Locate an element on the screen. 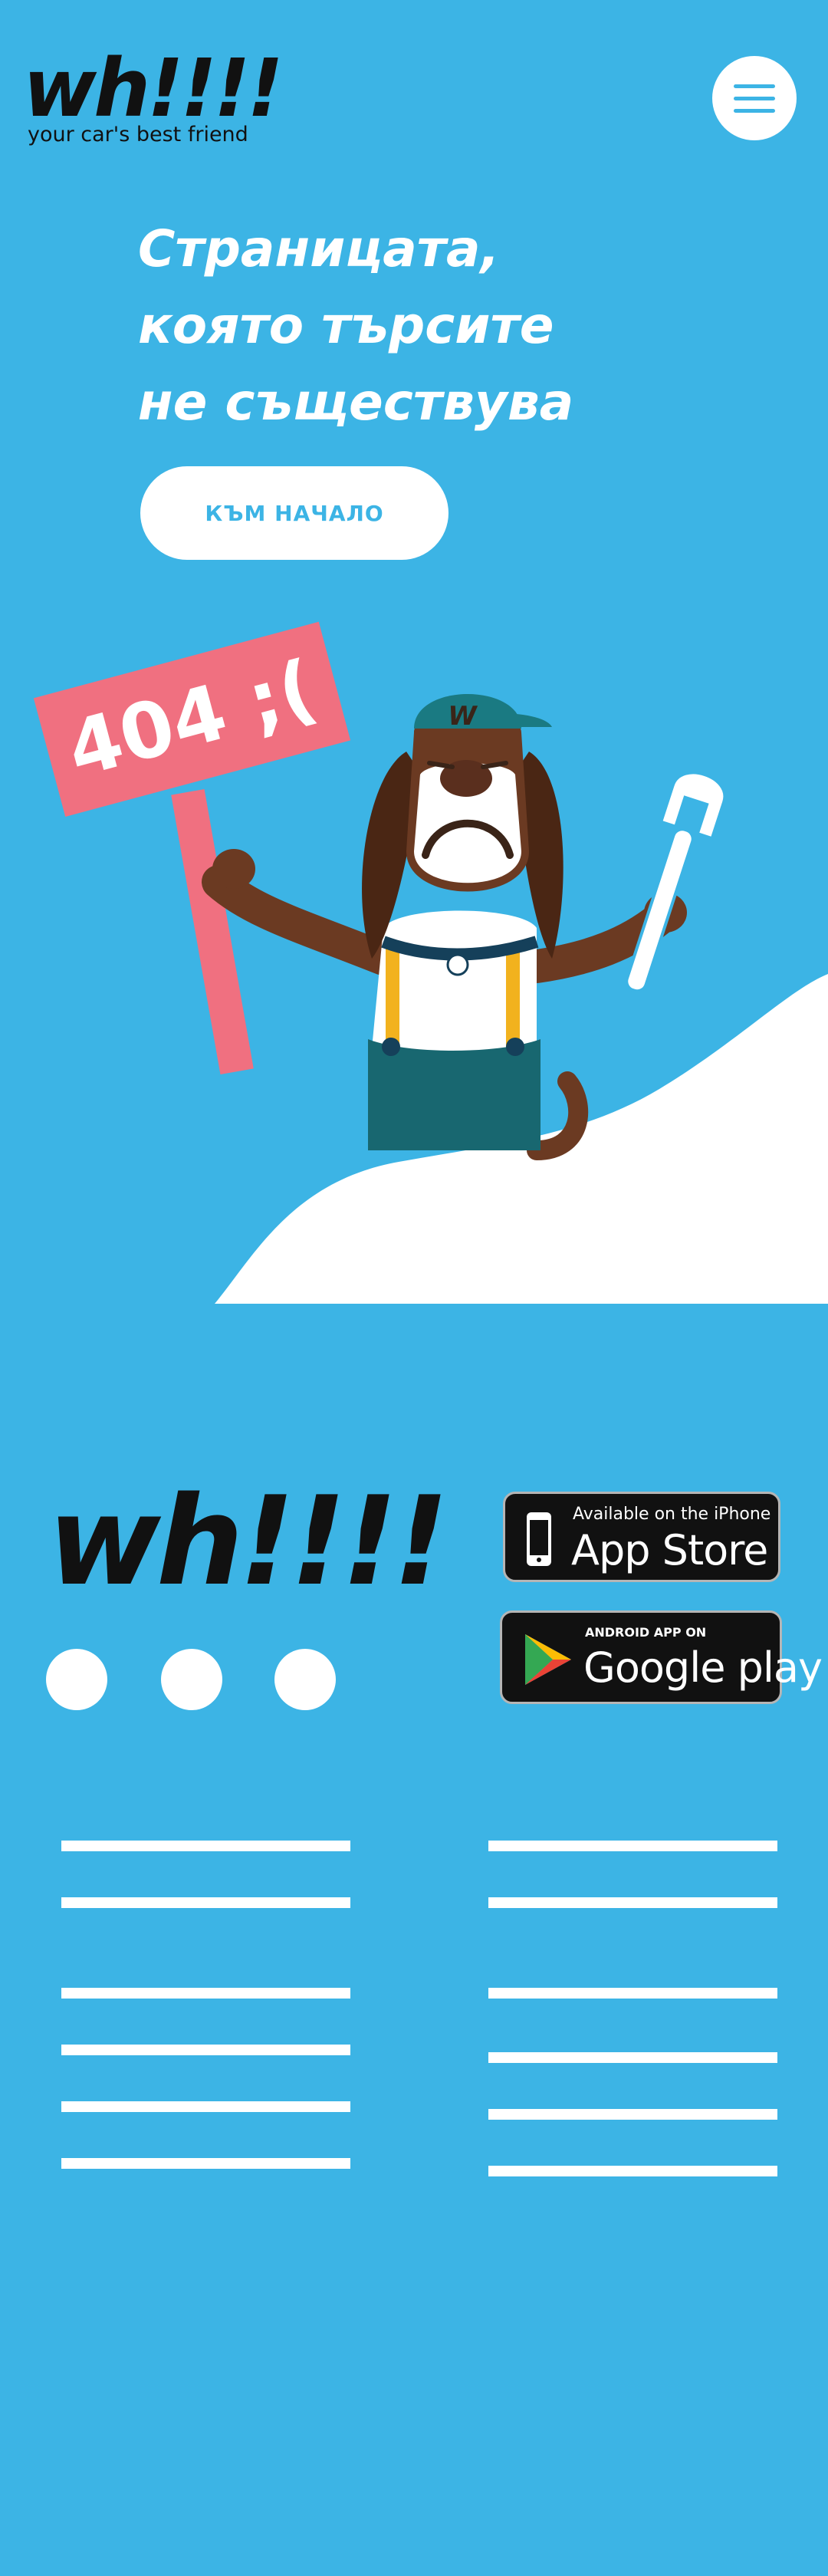 The width and height of the screenshot is (828, 2576). pants-button-left is located at coordinates (391, 1047).